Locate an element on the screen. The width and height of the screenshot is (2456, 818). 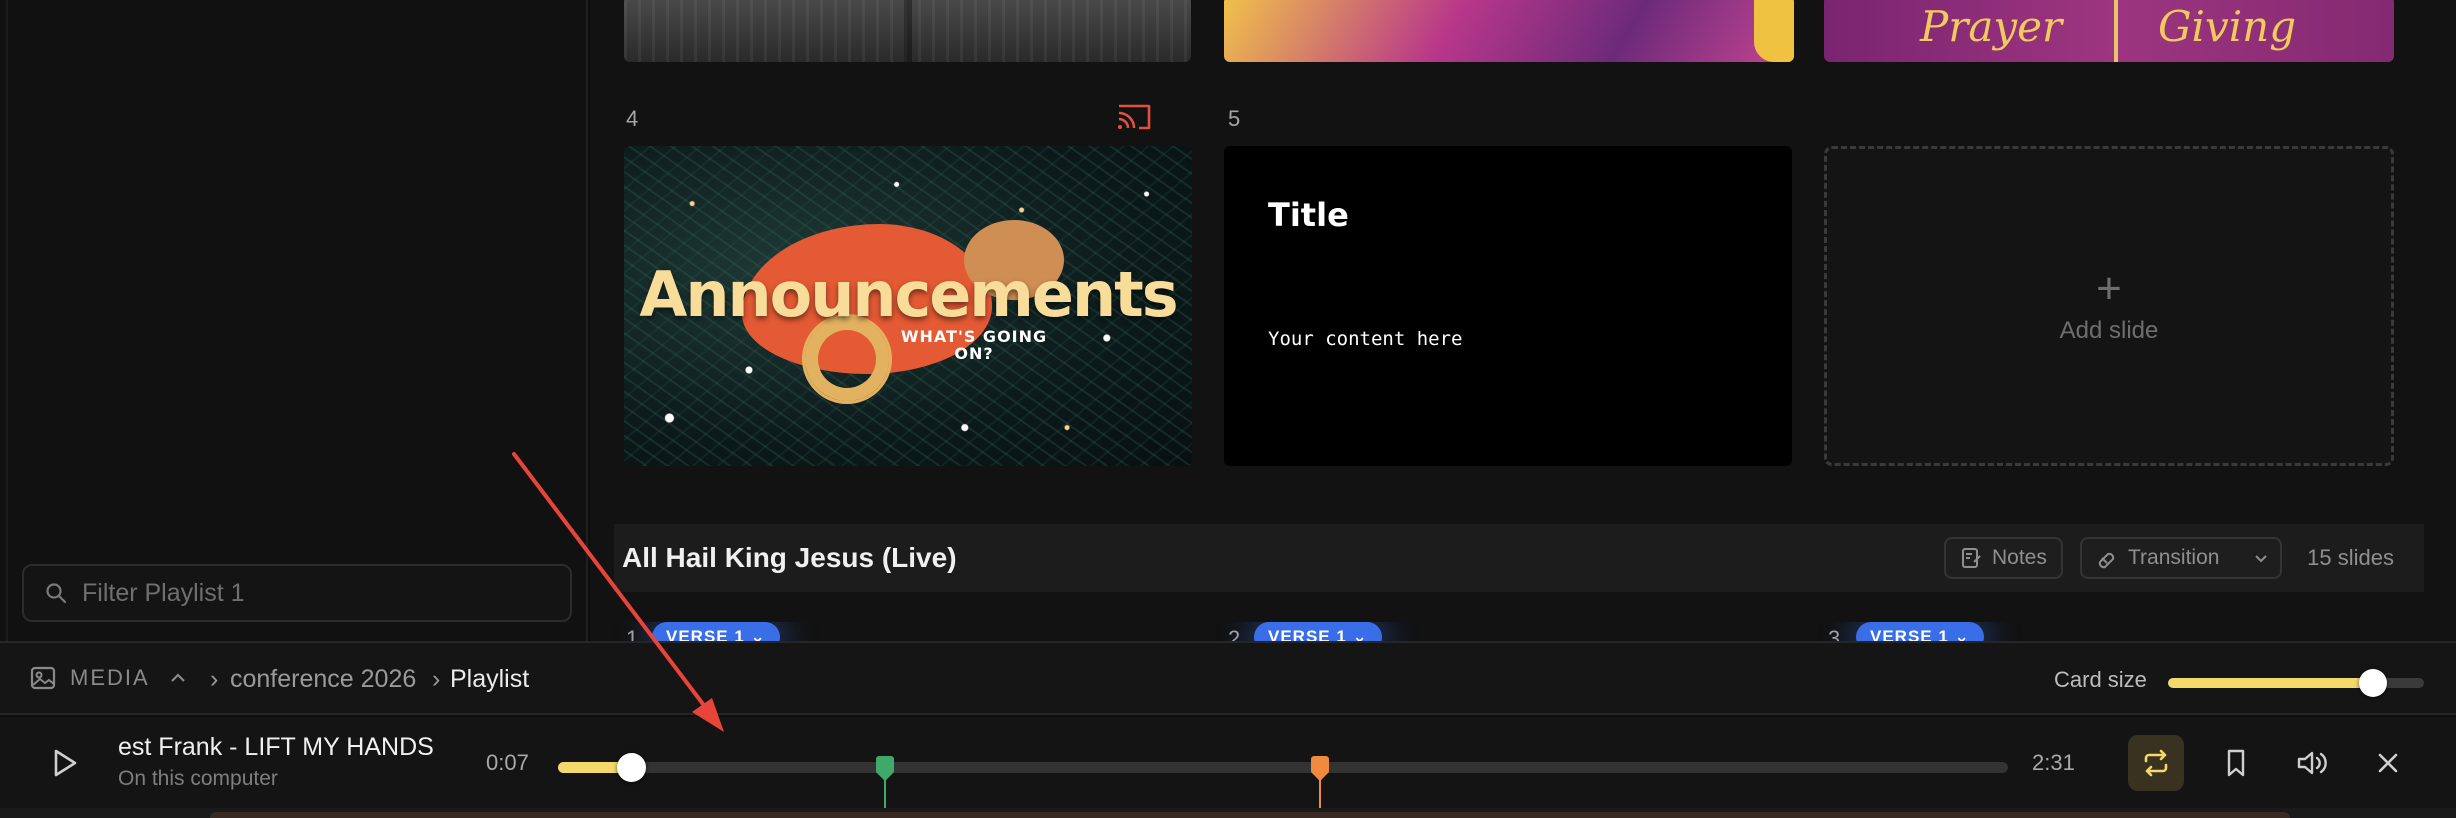
filter-playlist-field is located at coordinates (297, 593).